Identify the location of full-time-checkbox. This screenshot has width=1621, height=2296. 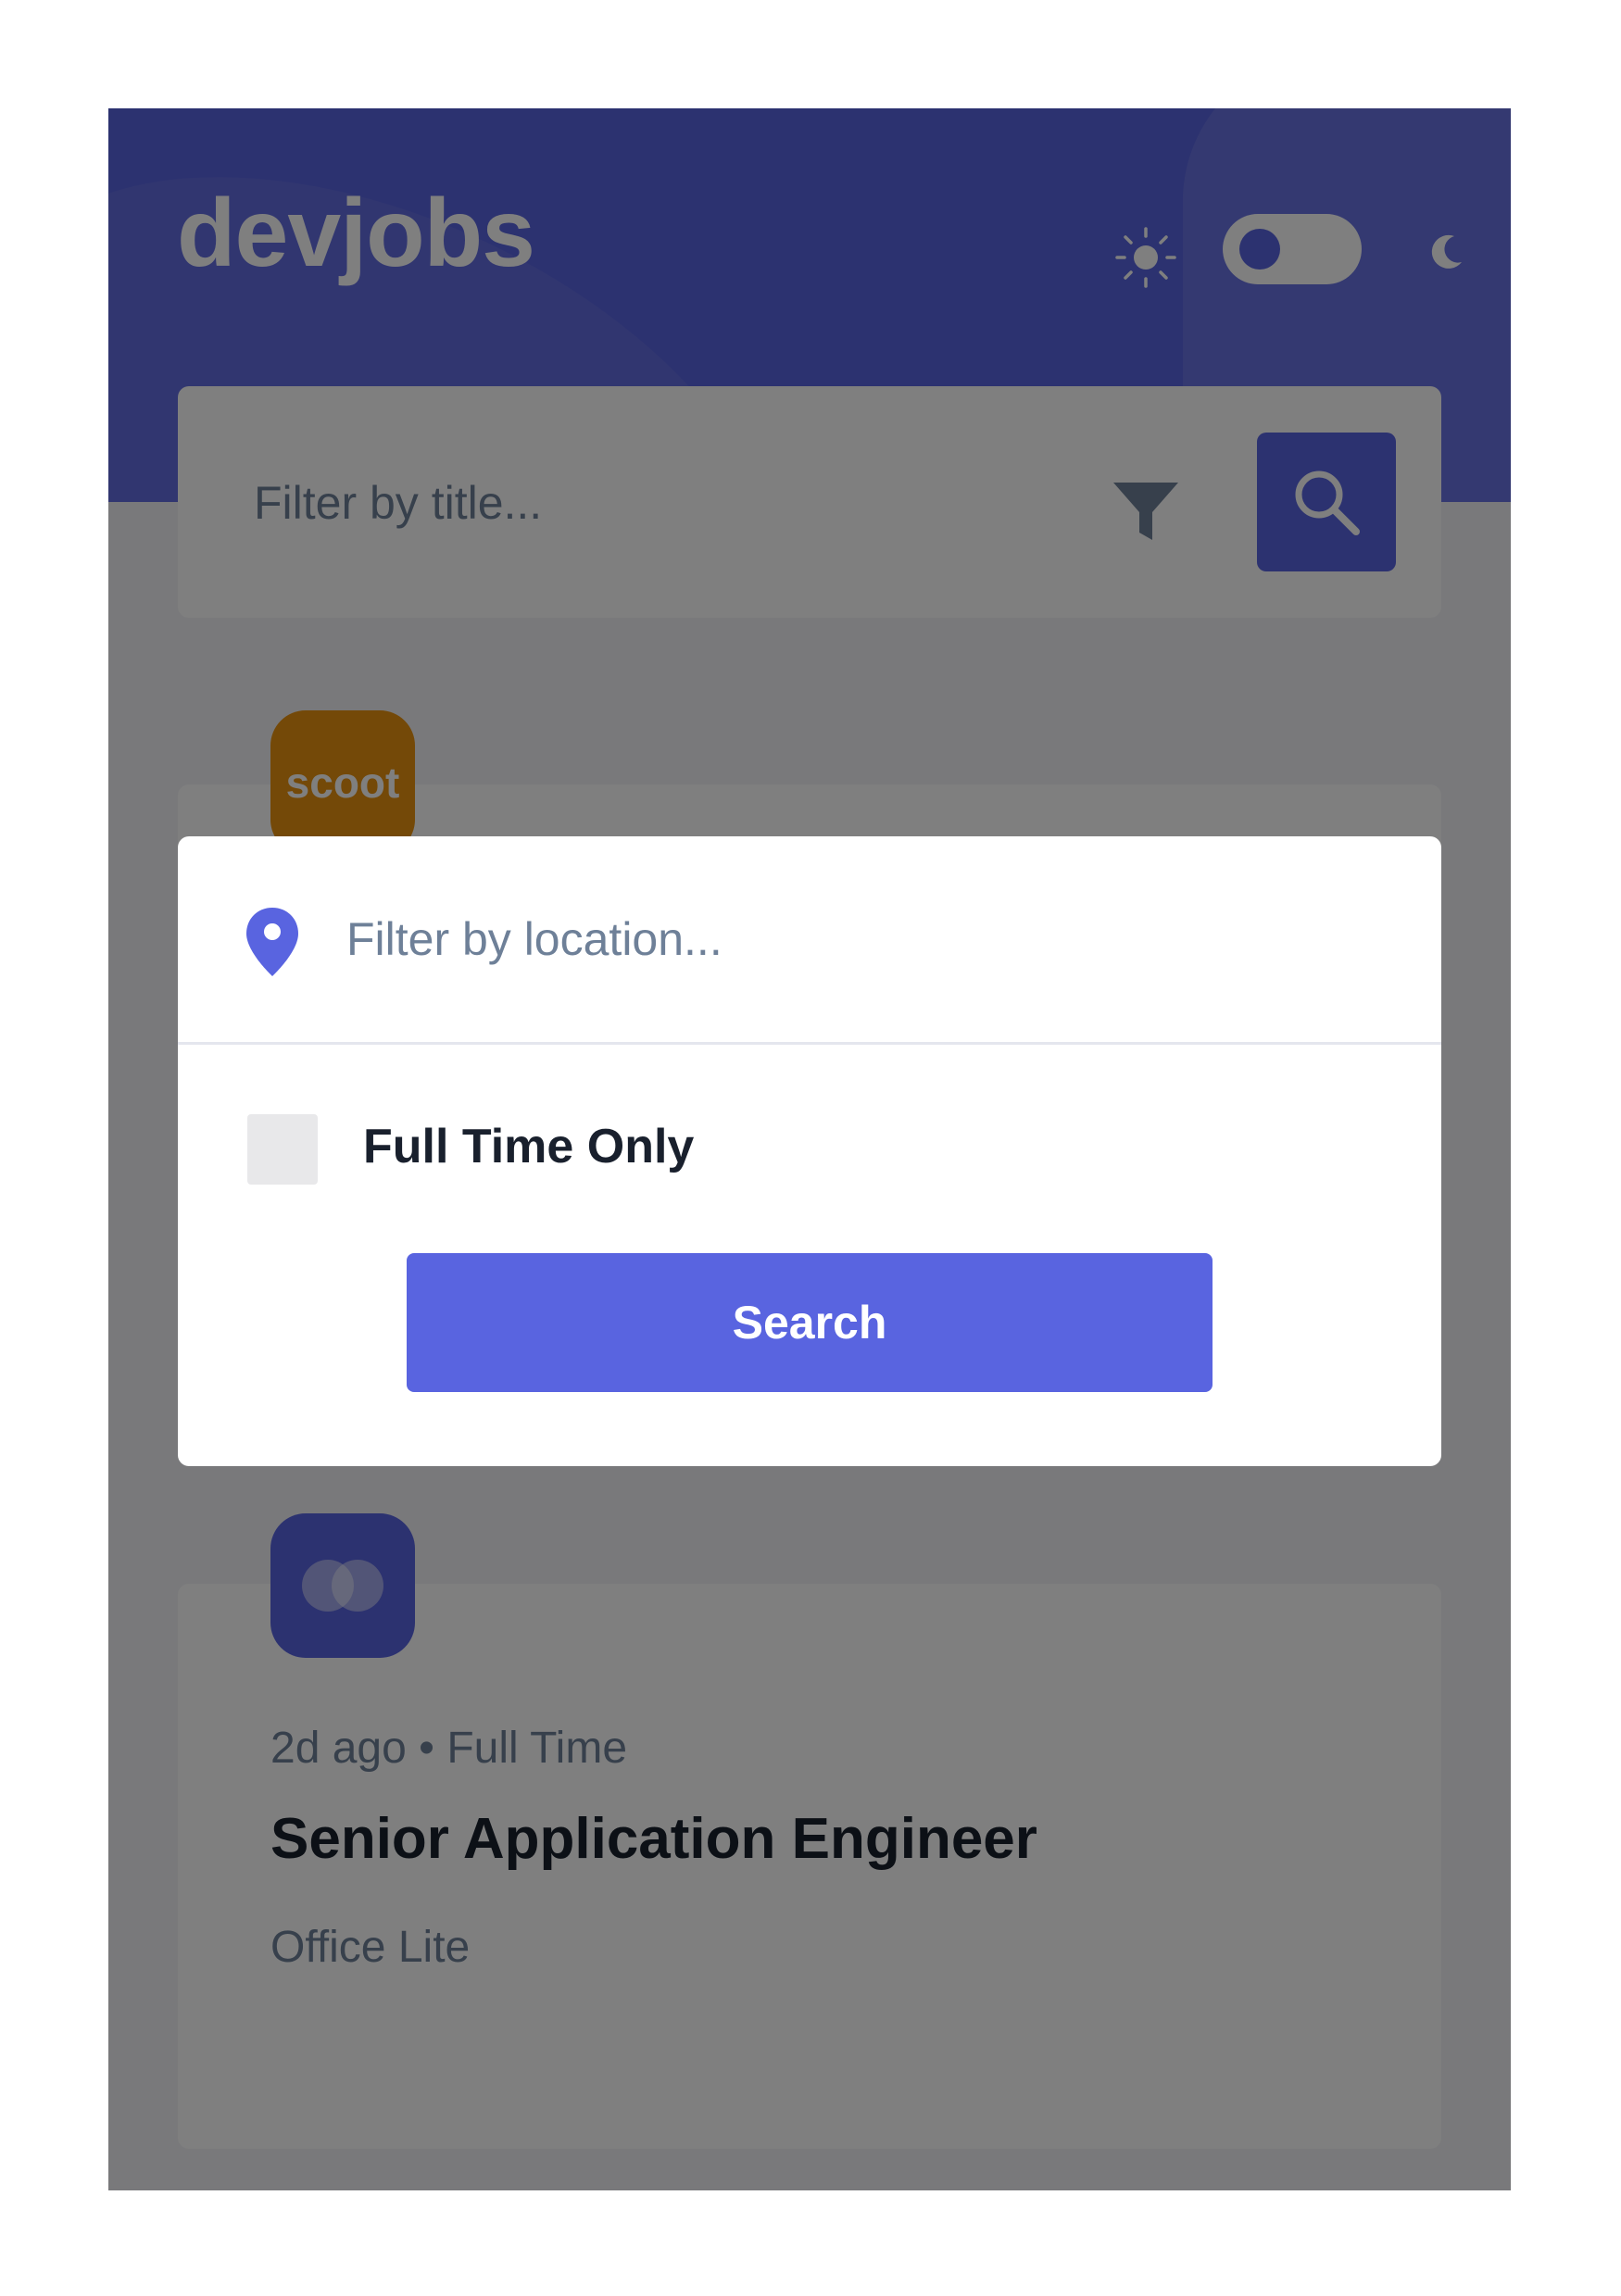
(282, 1149).